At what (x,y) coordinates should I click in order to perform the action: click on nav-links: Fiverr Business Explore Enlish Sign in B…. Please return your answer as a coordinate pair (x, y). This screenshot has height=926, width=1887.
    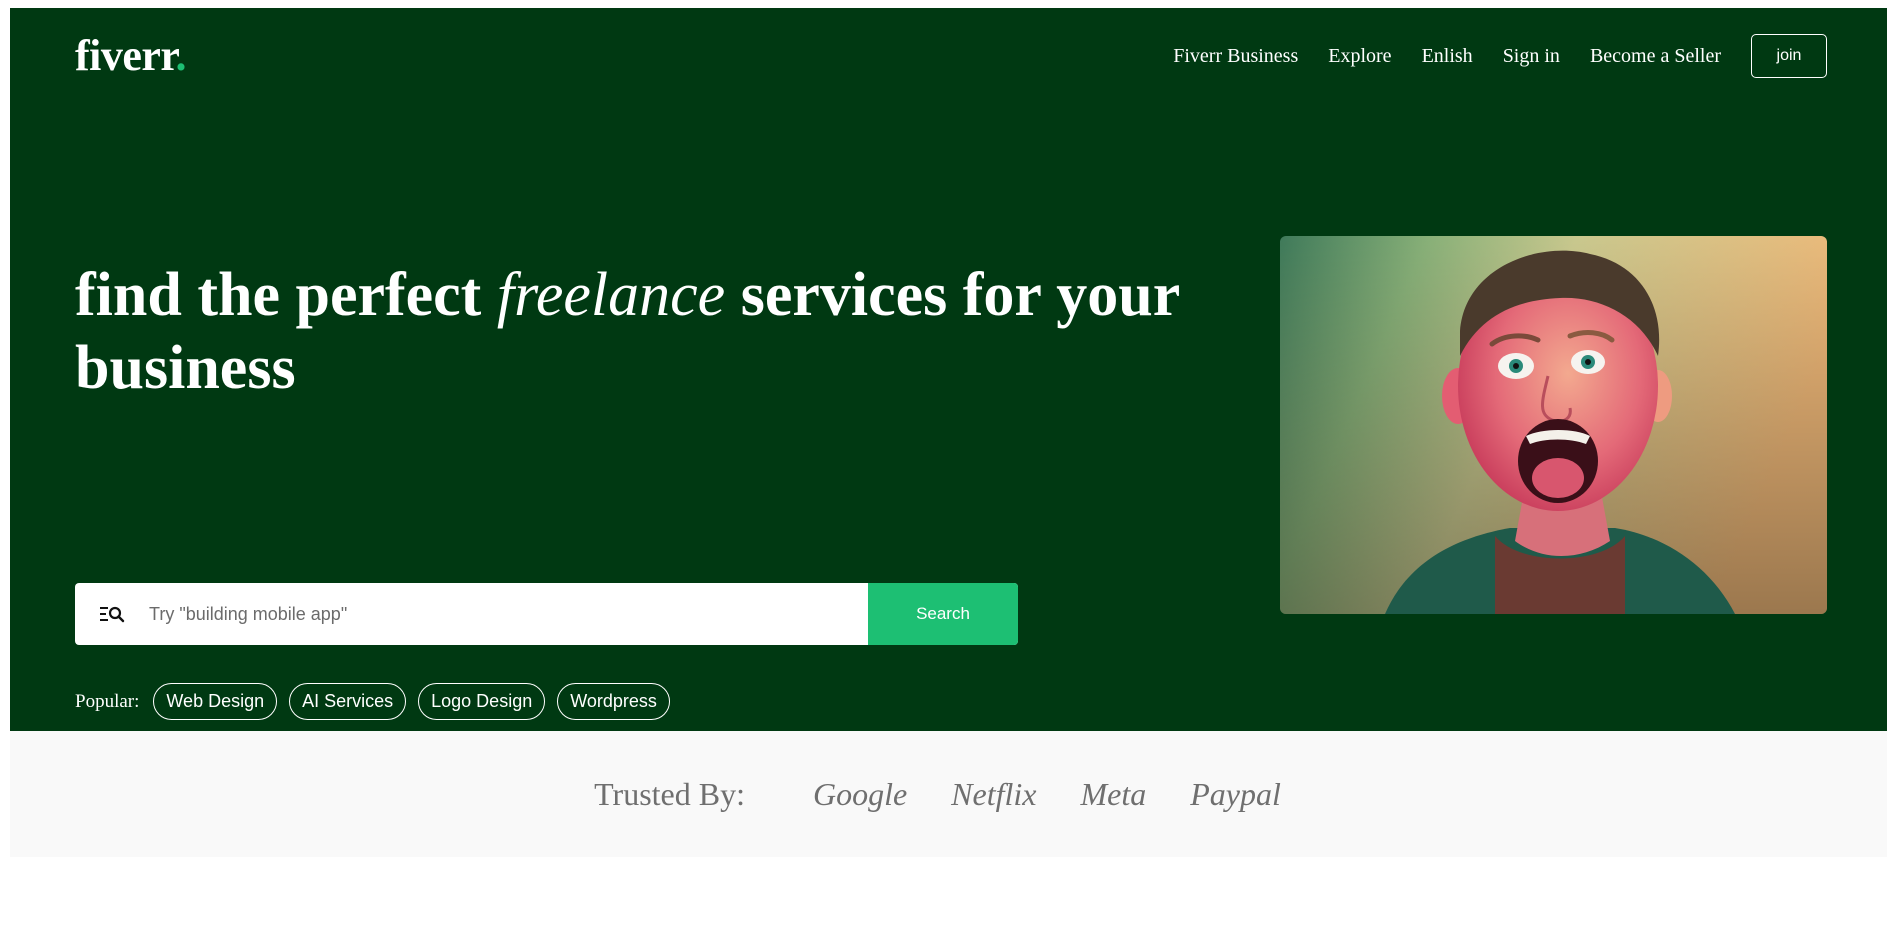
    Looking at the image, I should click on (1485, 56).